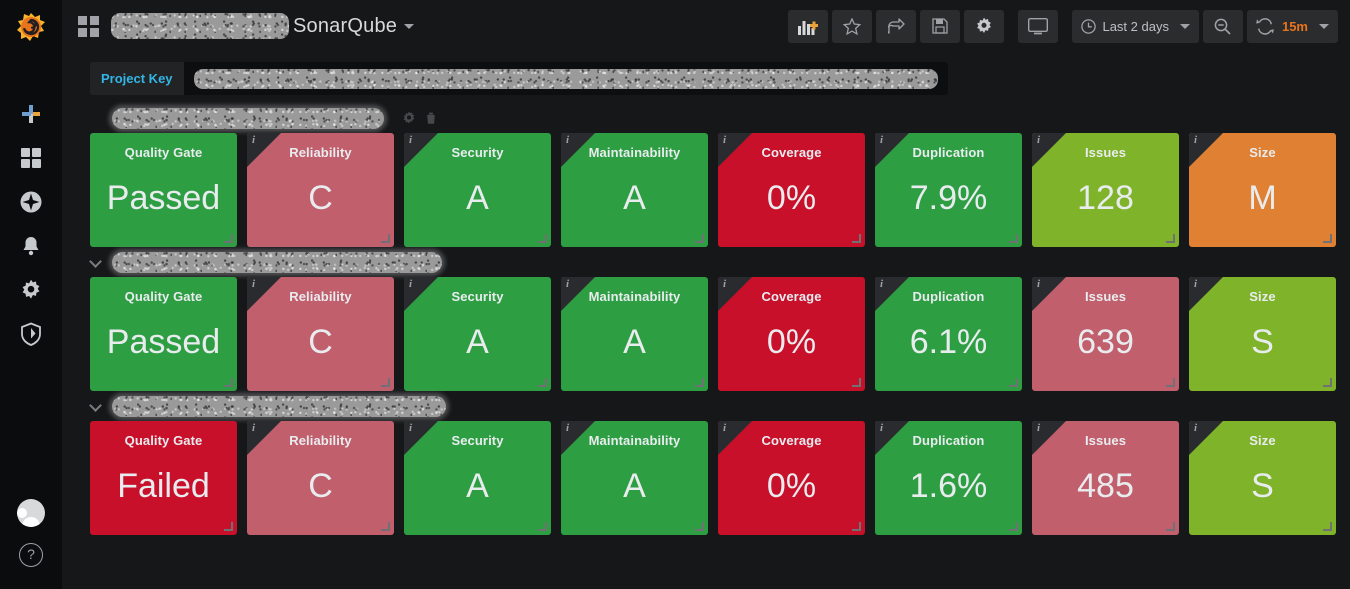 The height and width of the screenshot is (589, 1350). I want to click on compass-icon, so click(31, 202).